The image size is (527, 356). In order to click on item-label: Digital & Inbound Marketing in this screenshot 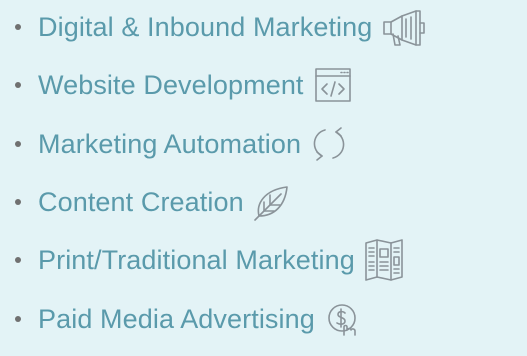, I will do `click(205, 26)`.